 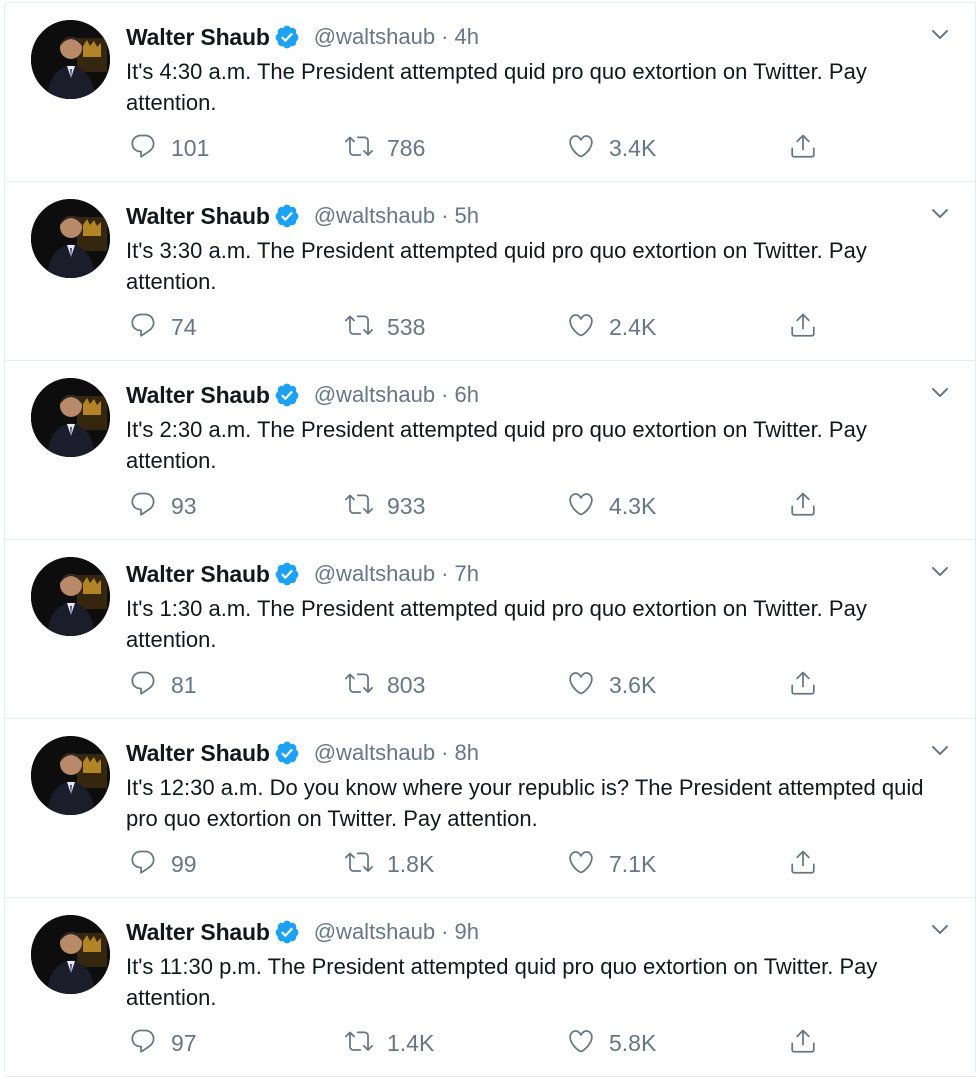 What do you see at coordinates (406, 326) in the screenshot?
I see `retweet-count: 538` at bounding box center [406, 326].